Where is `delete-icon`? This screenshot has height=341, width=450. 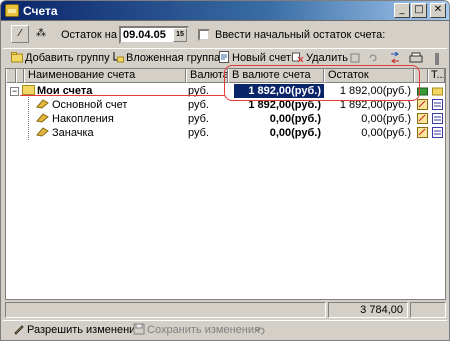 delete-icon is located at coordinates (298, 57).